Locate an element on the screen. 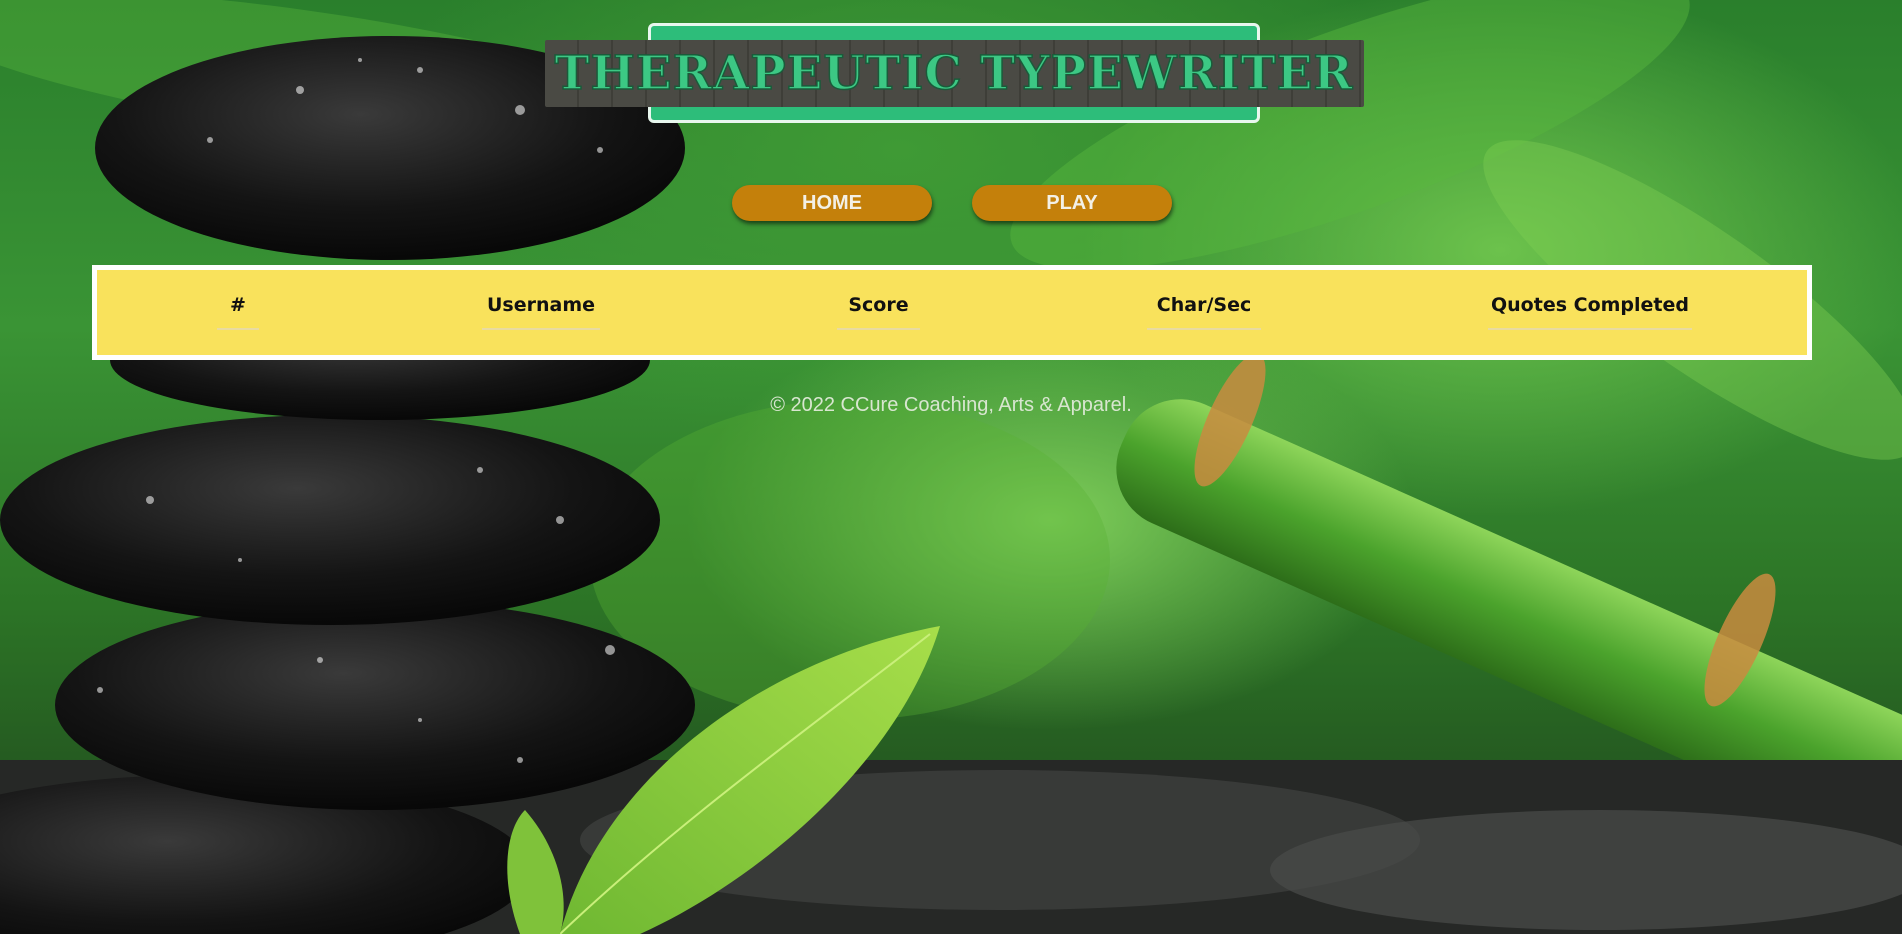 Image resolution: width=1902 pixels, height=934 pixels. site-title: THERAPEUTIC TYPEWRITER is located at coordinates (954, 73).